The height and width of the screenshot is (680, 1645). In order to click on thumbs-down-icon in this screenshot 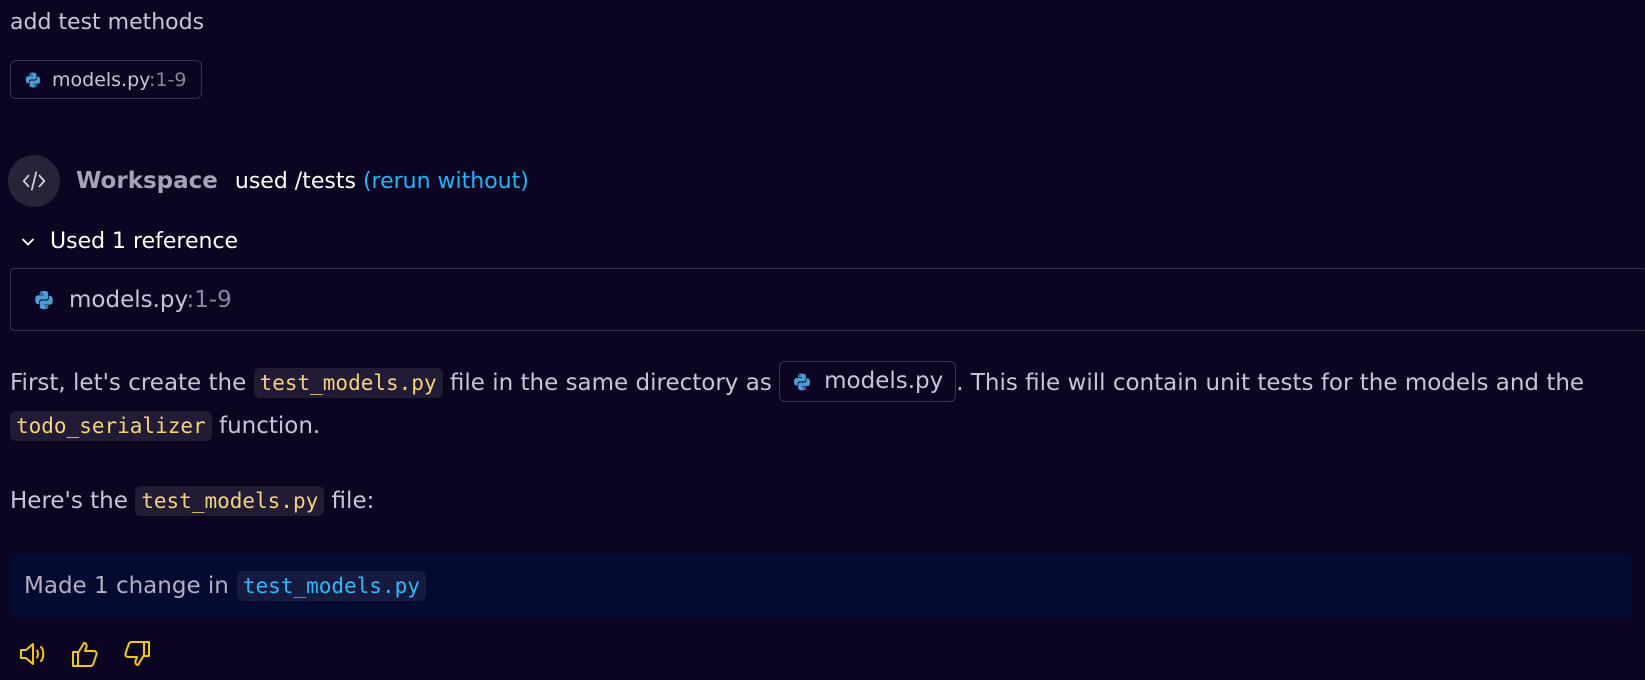, I will do `click(137, 653)`.